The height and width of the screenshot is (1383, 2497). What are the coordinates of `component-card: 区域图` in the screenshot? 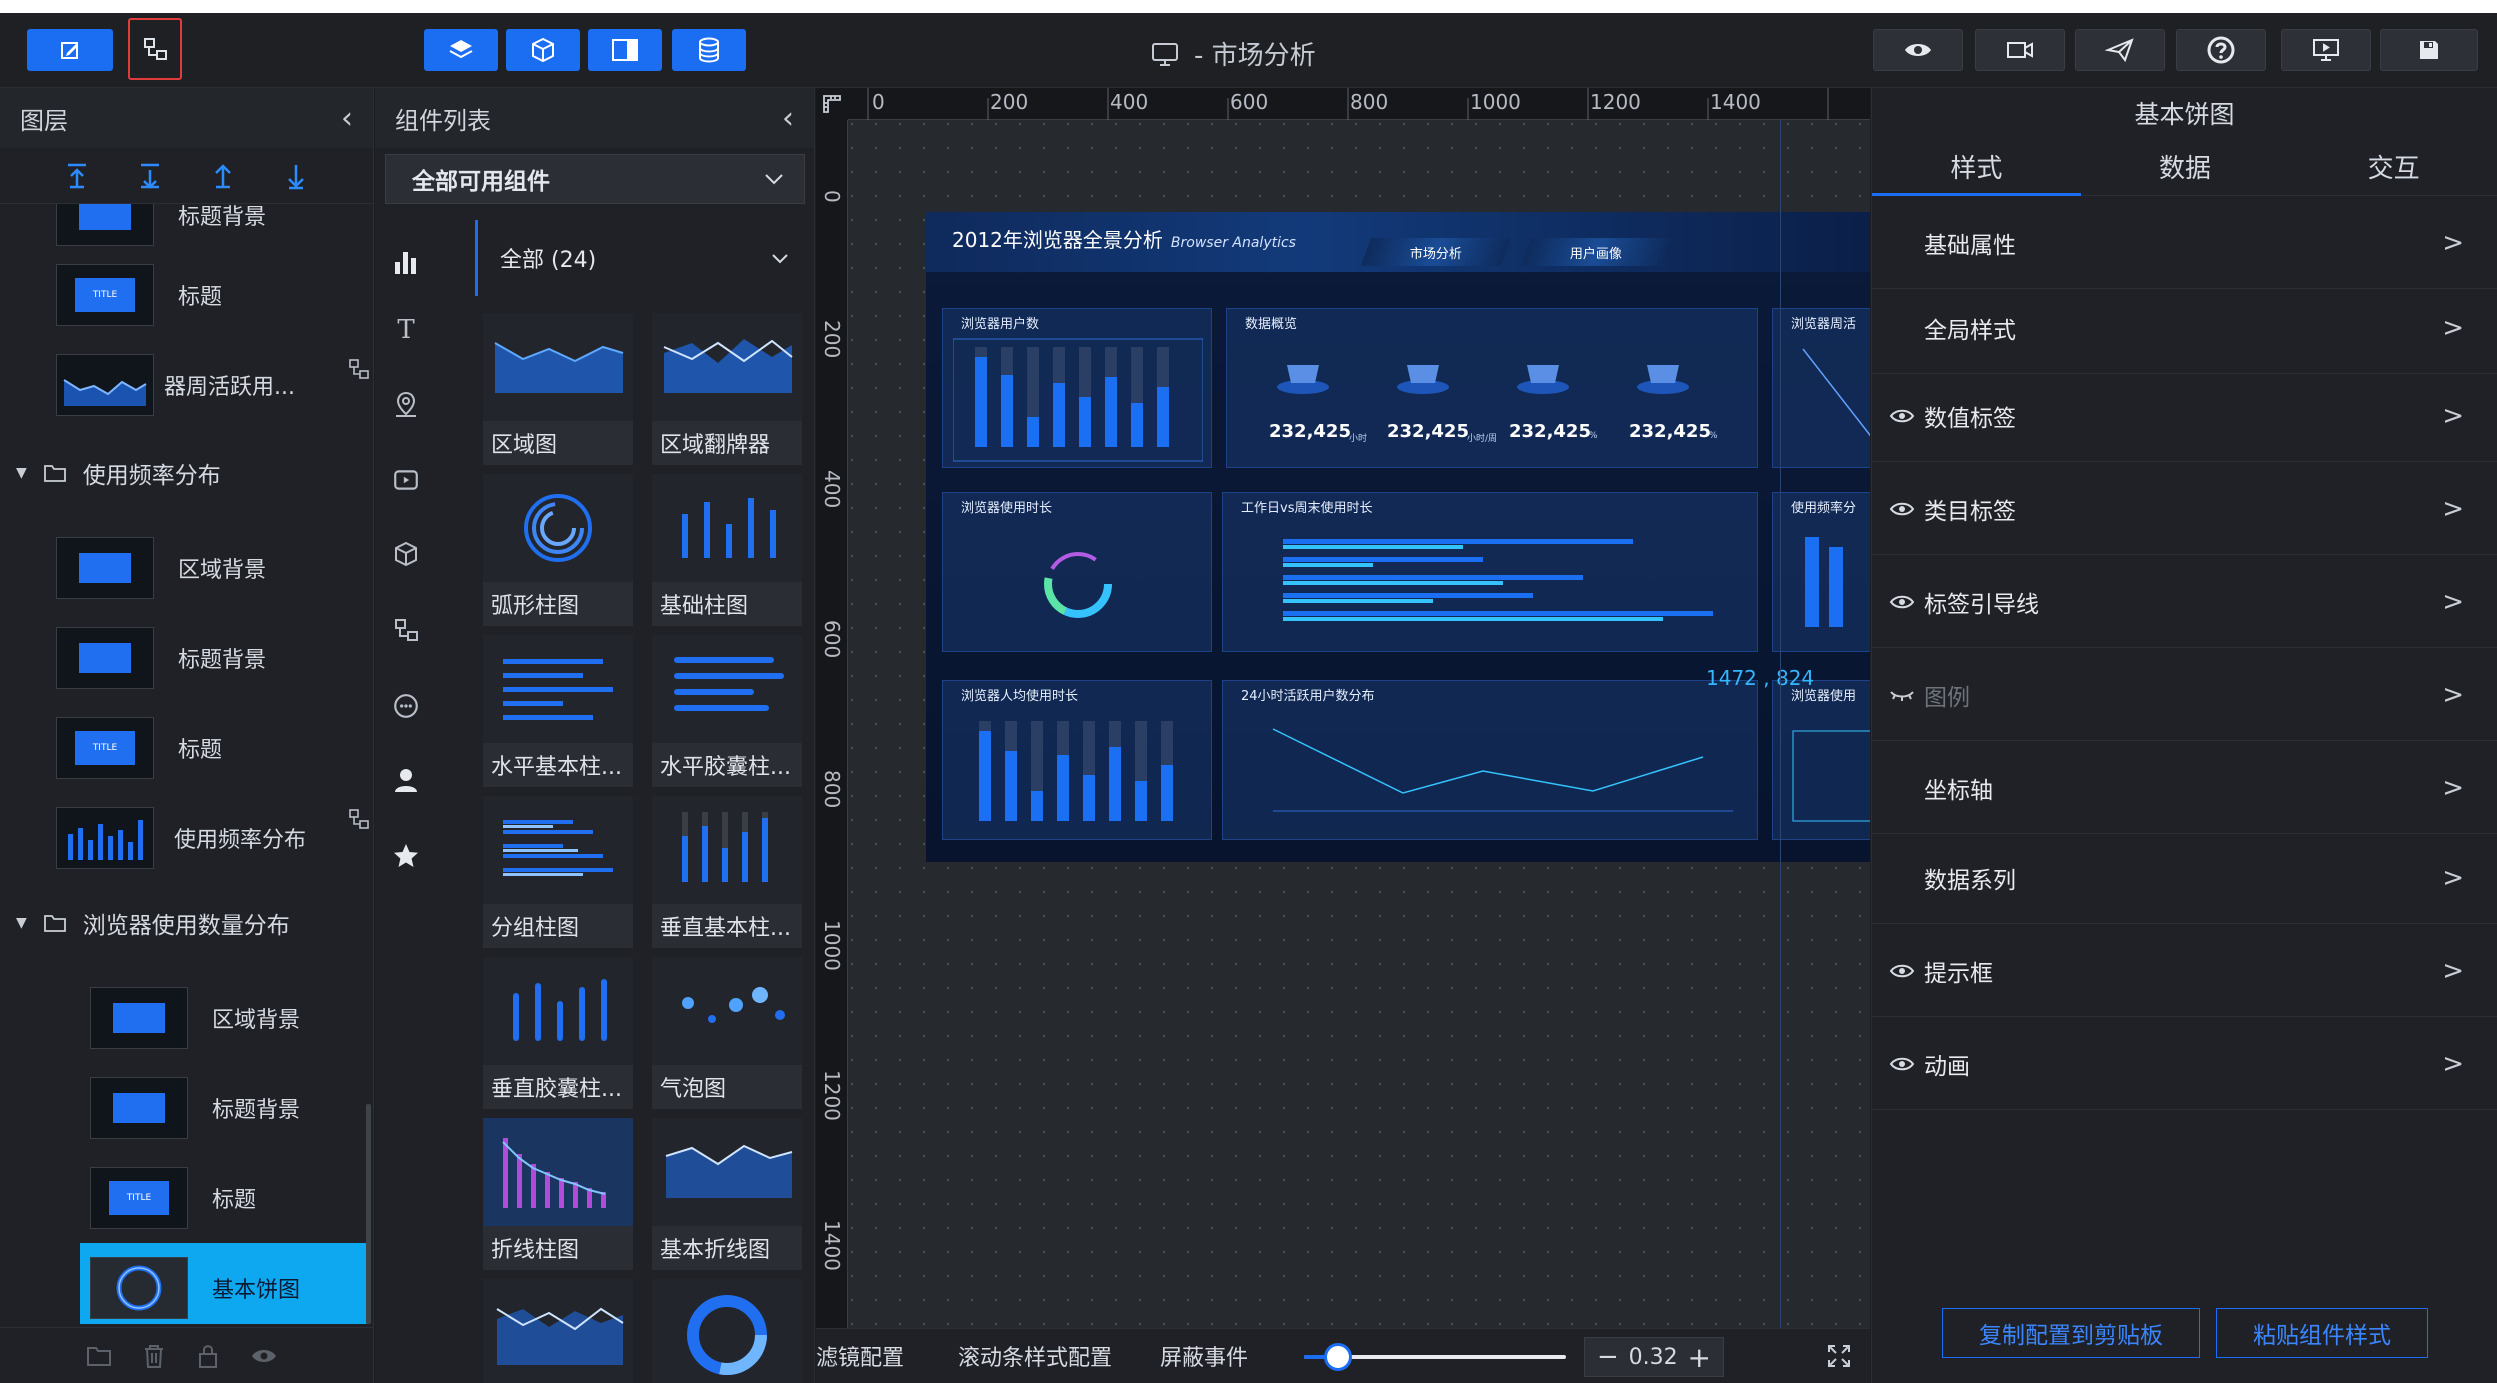 It's located at (558, 389).